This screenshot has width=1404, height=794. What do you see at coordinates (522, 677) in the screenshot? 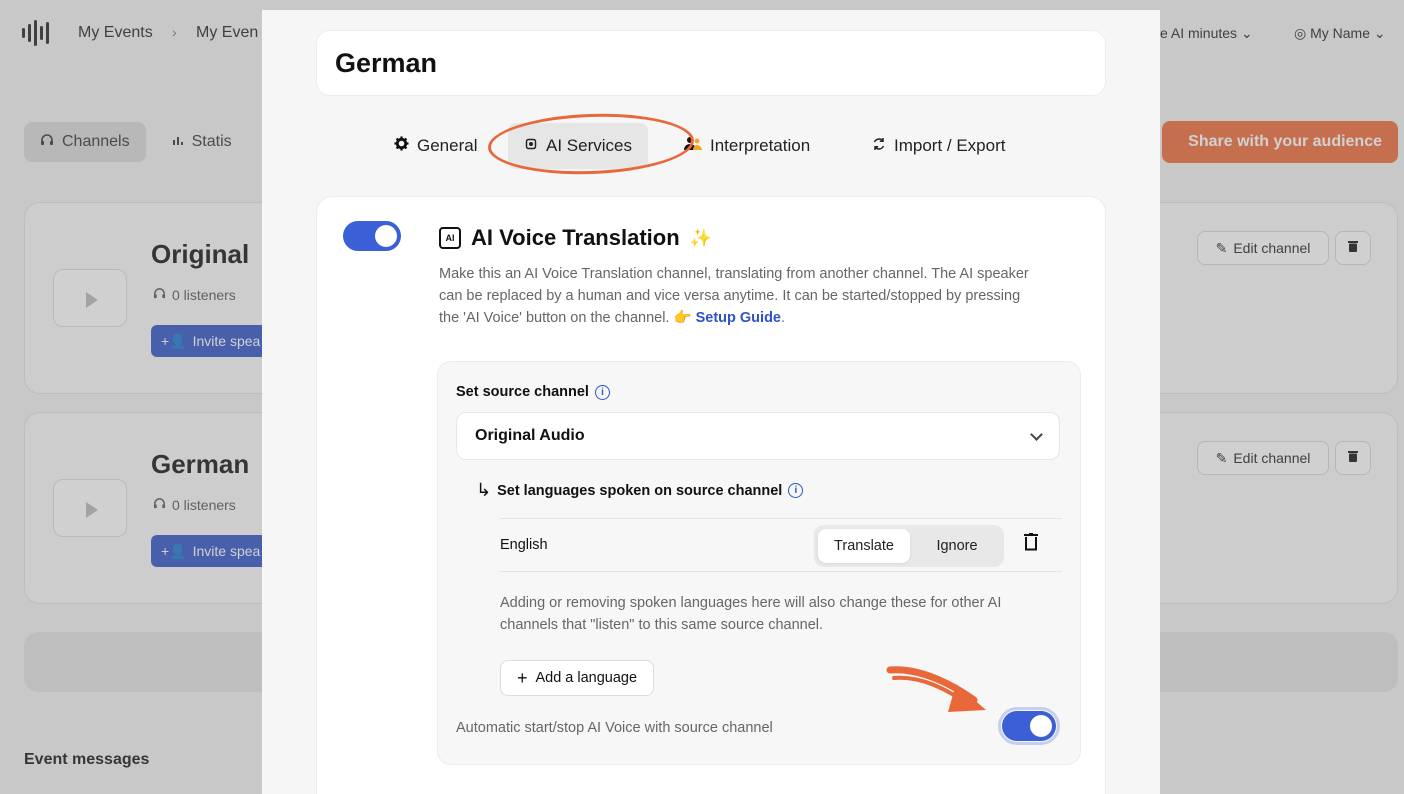
I see `plus-icon: +` at bounding box center [522, 677].